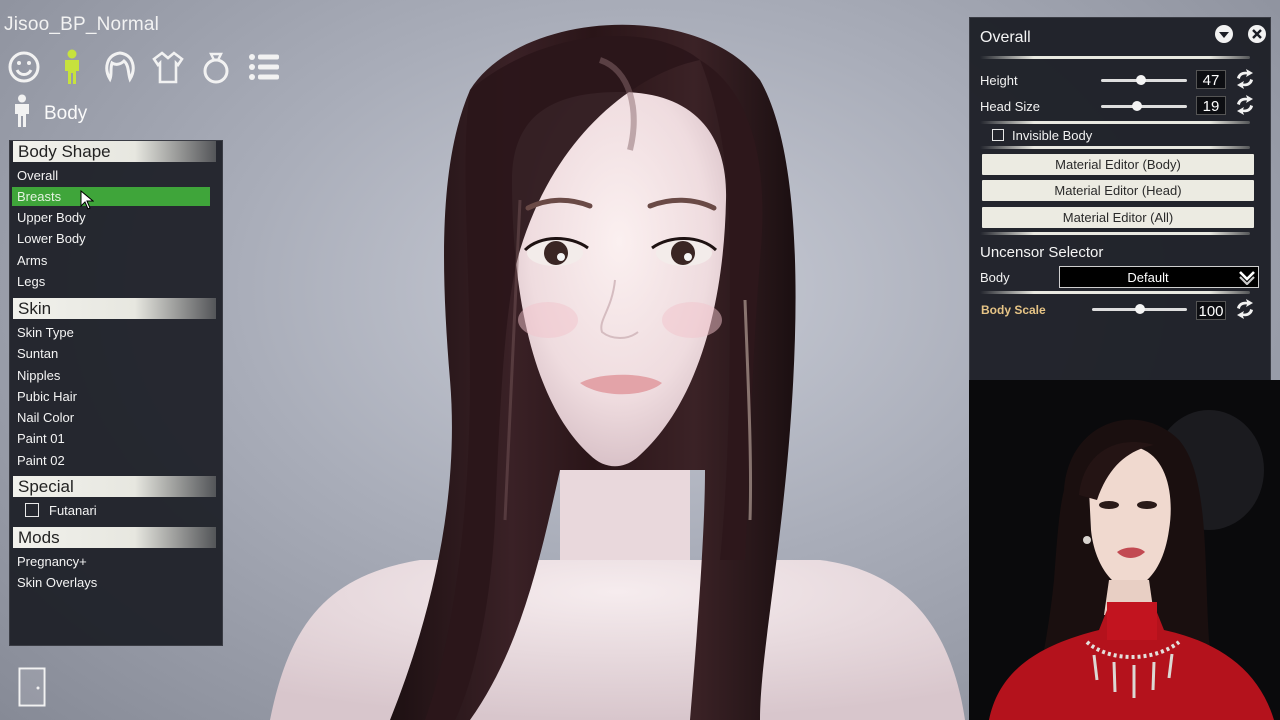 Image resolution: width=1280 pixels, height=720 pixels. Describe the element at coordinates (114, 308) in the screenshot. I see `category-header-skin: Skin` at that location.